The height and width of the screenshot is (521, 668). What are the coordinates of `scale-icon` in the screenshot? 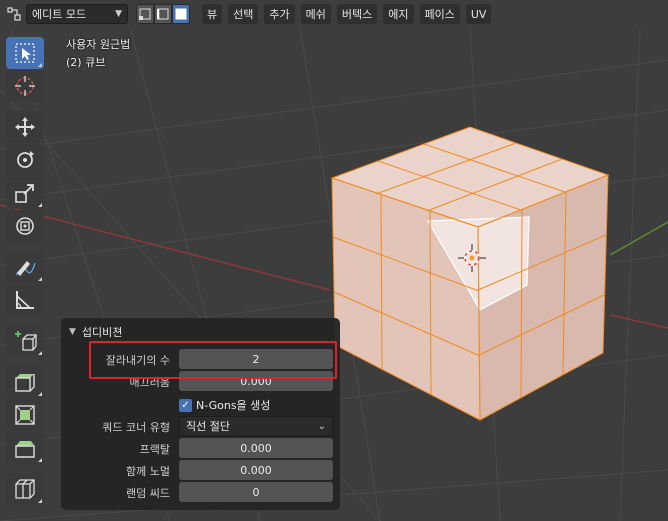 It's located at (24, 193).